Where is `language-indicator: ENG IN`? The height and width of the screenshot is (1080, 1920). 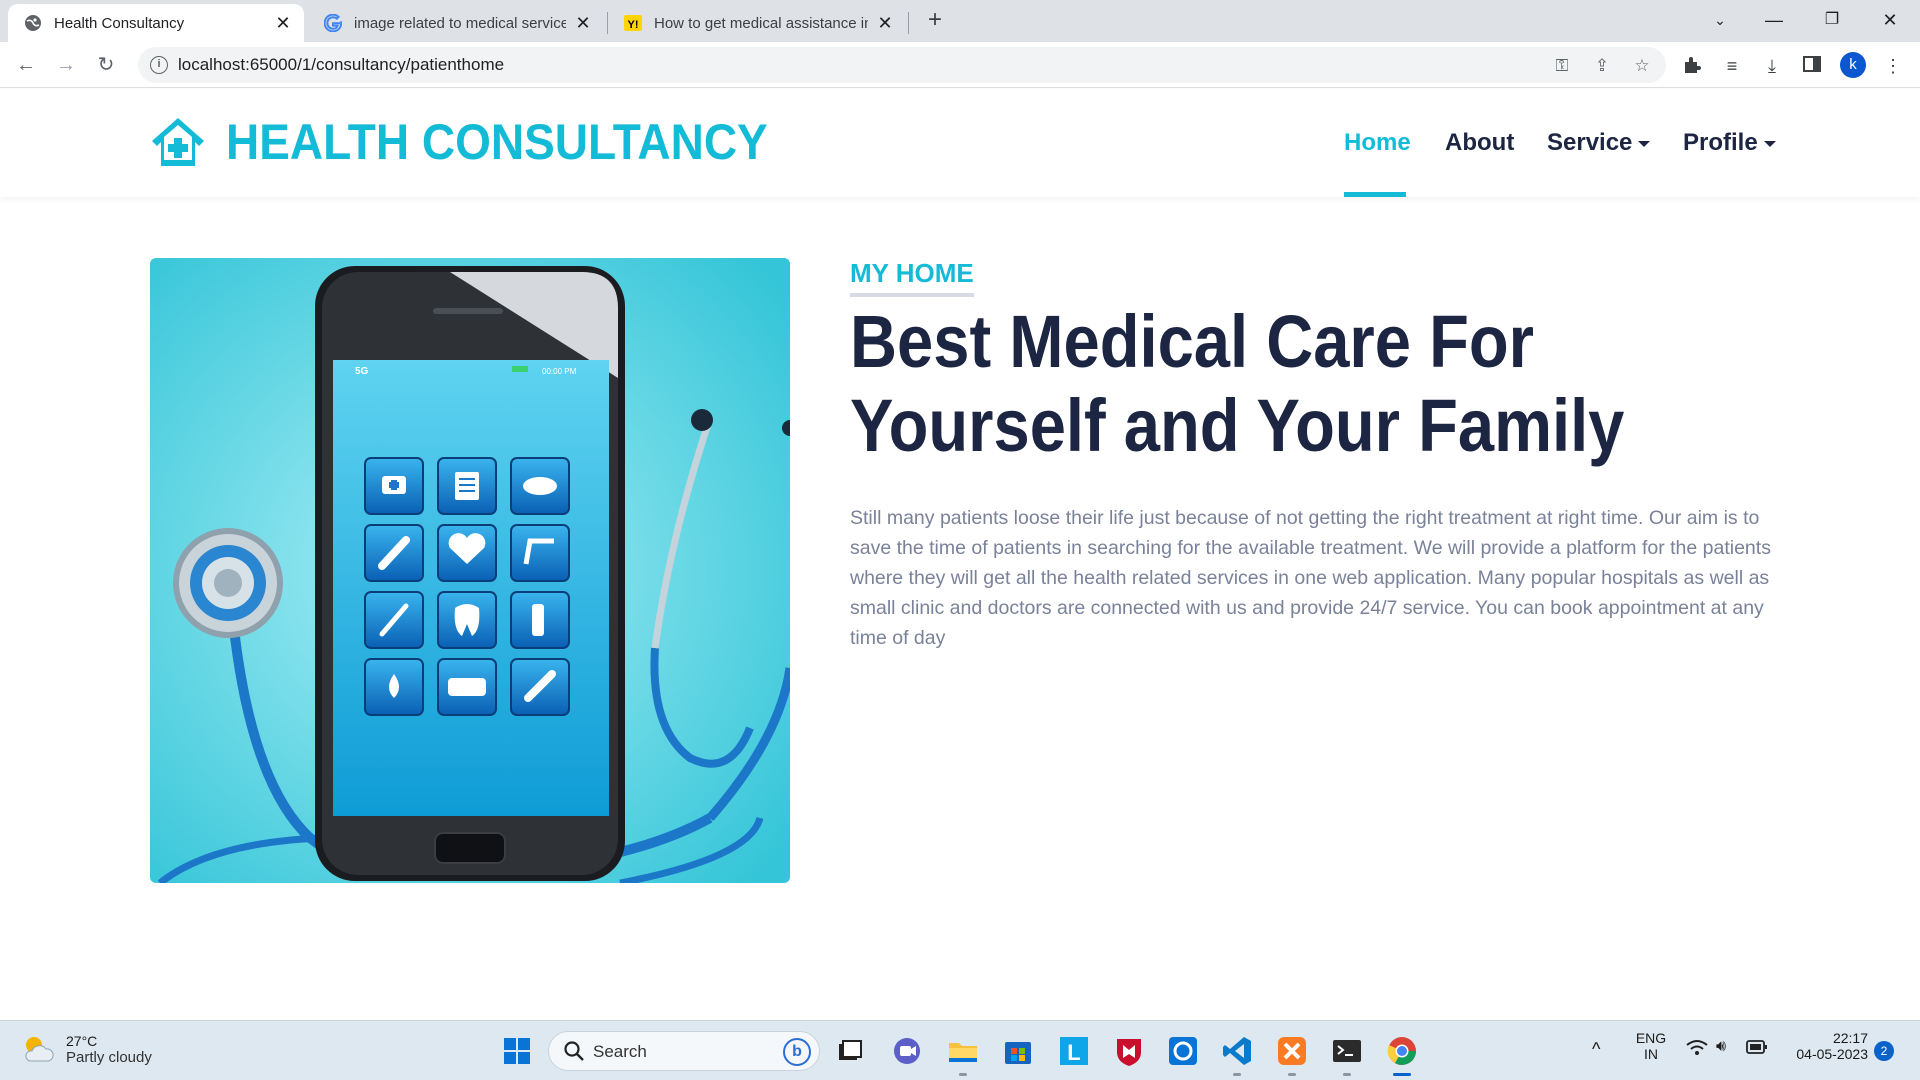
language-indicator: ENG IN is located at coordinates (1651, 1046).